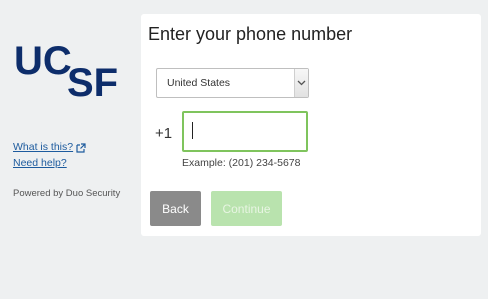 The width and height of the screenshot is (488, 299). I want to click on need-help-label: Need help?, so click(40, 163).